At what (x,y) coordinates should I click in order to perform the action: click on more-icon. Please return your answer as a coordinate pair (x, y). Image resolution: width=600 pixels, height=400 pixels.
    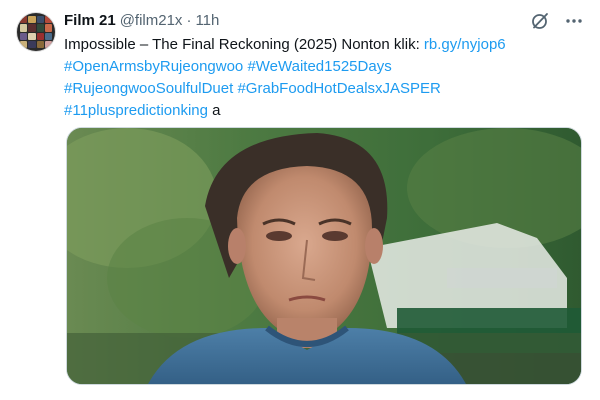
    Looking at the image, I should click on (574, 21).